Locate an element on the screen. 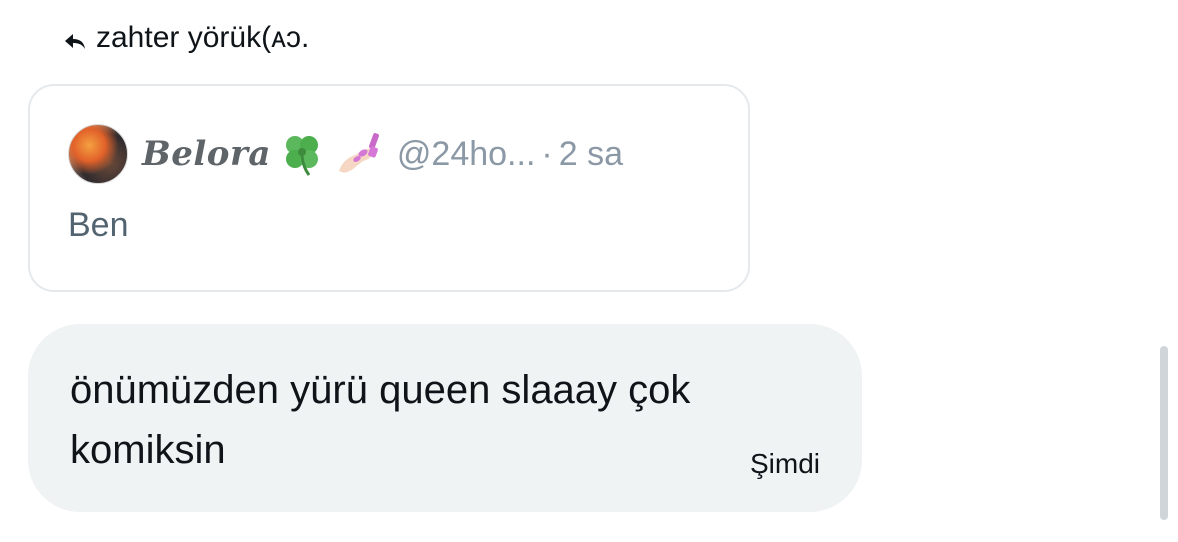 This screenshot has height=542, width=1178. four-leaf-clover-icon is located at coordinates (302, 154).